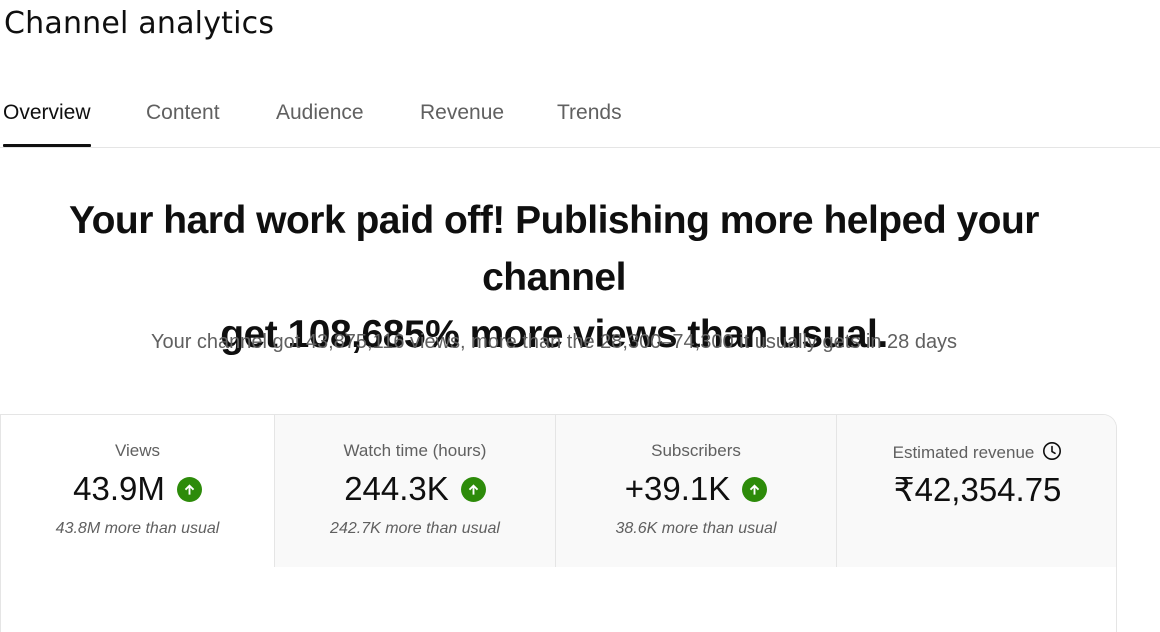  I want to click on metric-label-text: Estimated revenue, so click(963, 452).